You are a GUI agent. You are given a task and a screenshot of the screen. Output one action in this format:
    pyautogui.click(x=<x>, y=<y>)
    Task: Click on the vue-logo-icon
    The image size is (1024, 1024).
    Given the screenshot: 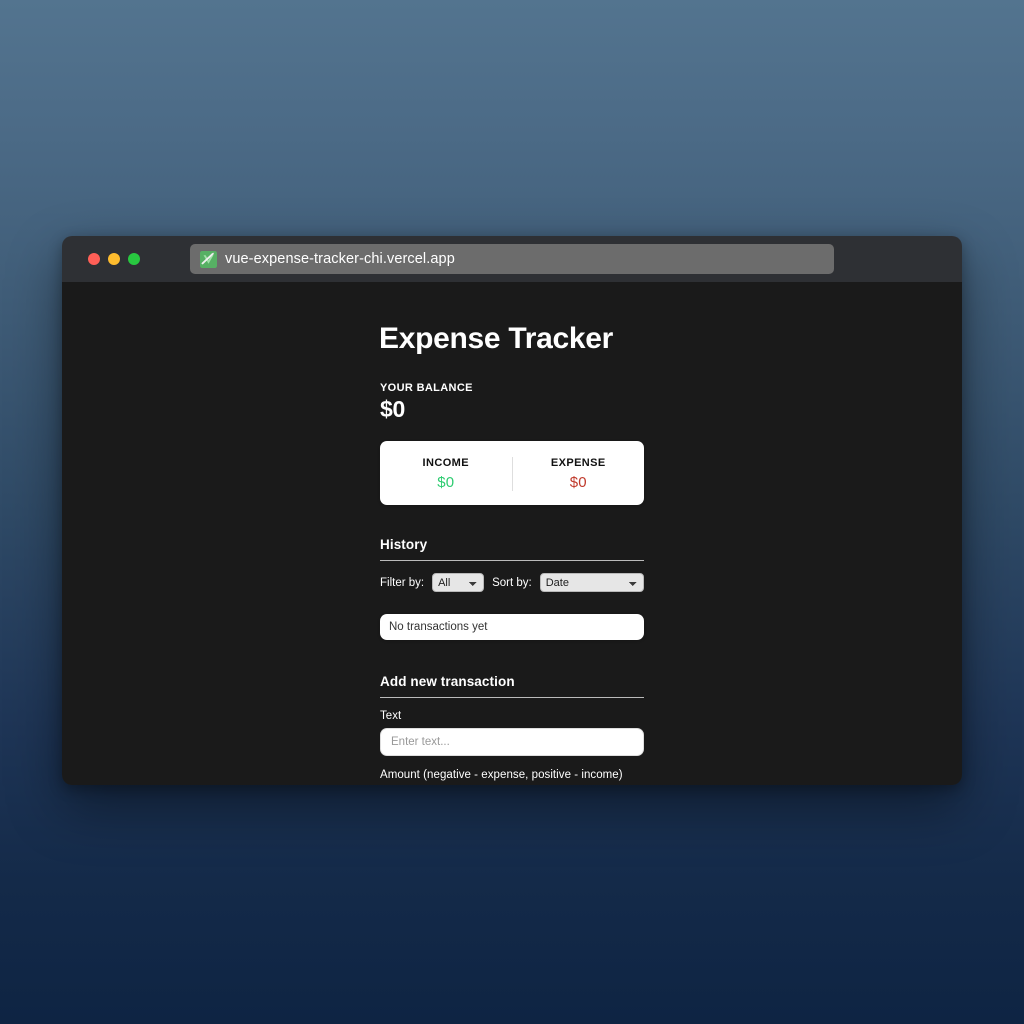 What is the action you would take?
    pyautogui.click(x=208, y=259)
    